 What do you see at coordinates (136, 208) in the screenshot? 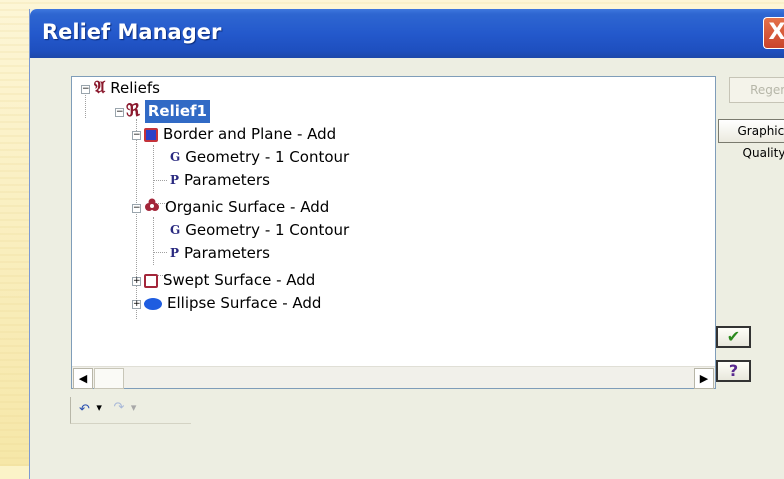
I see `collapse-organic-surface-toggle: −` at bounding box center [136, 208].